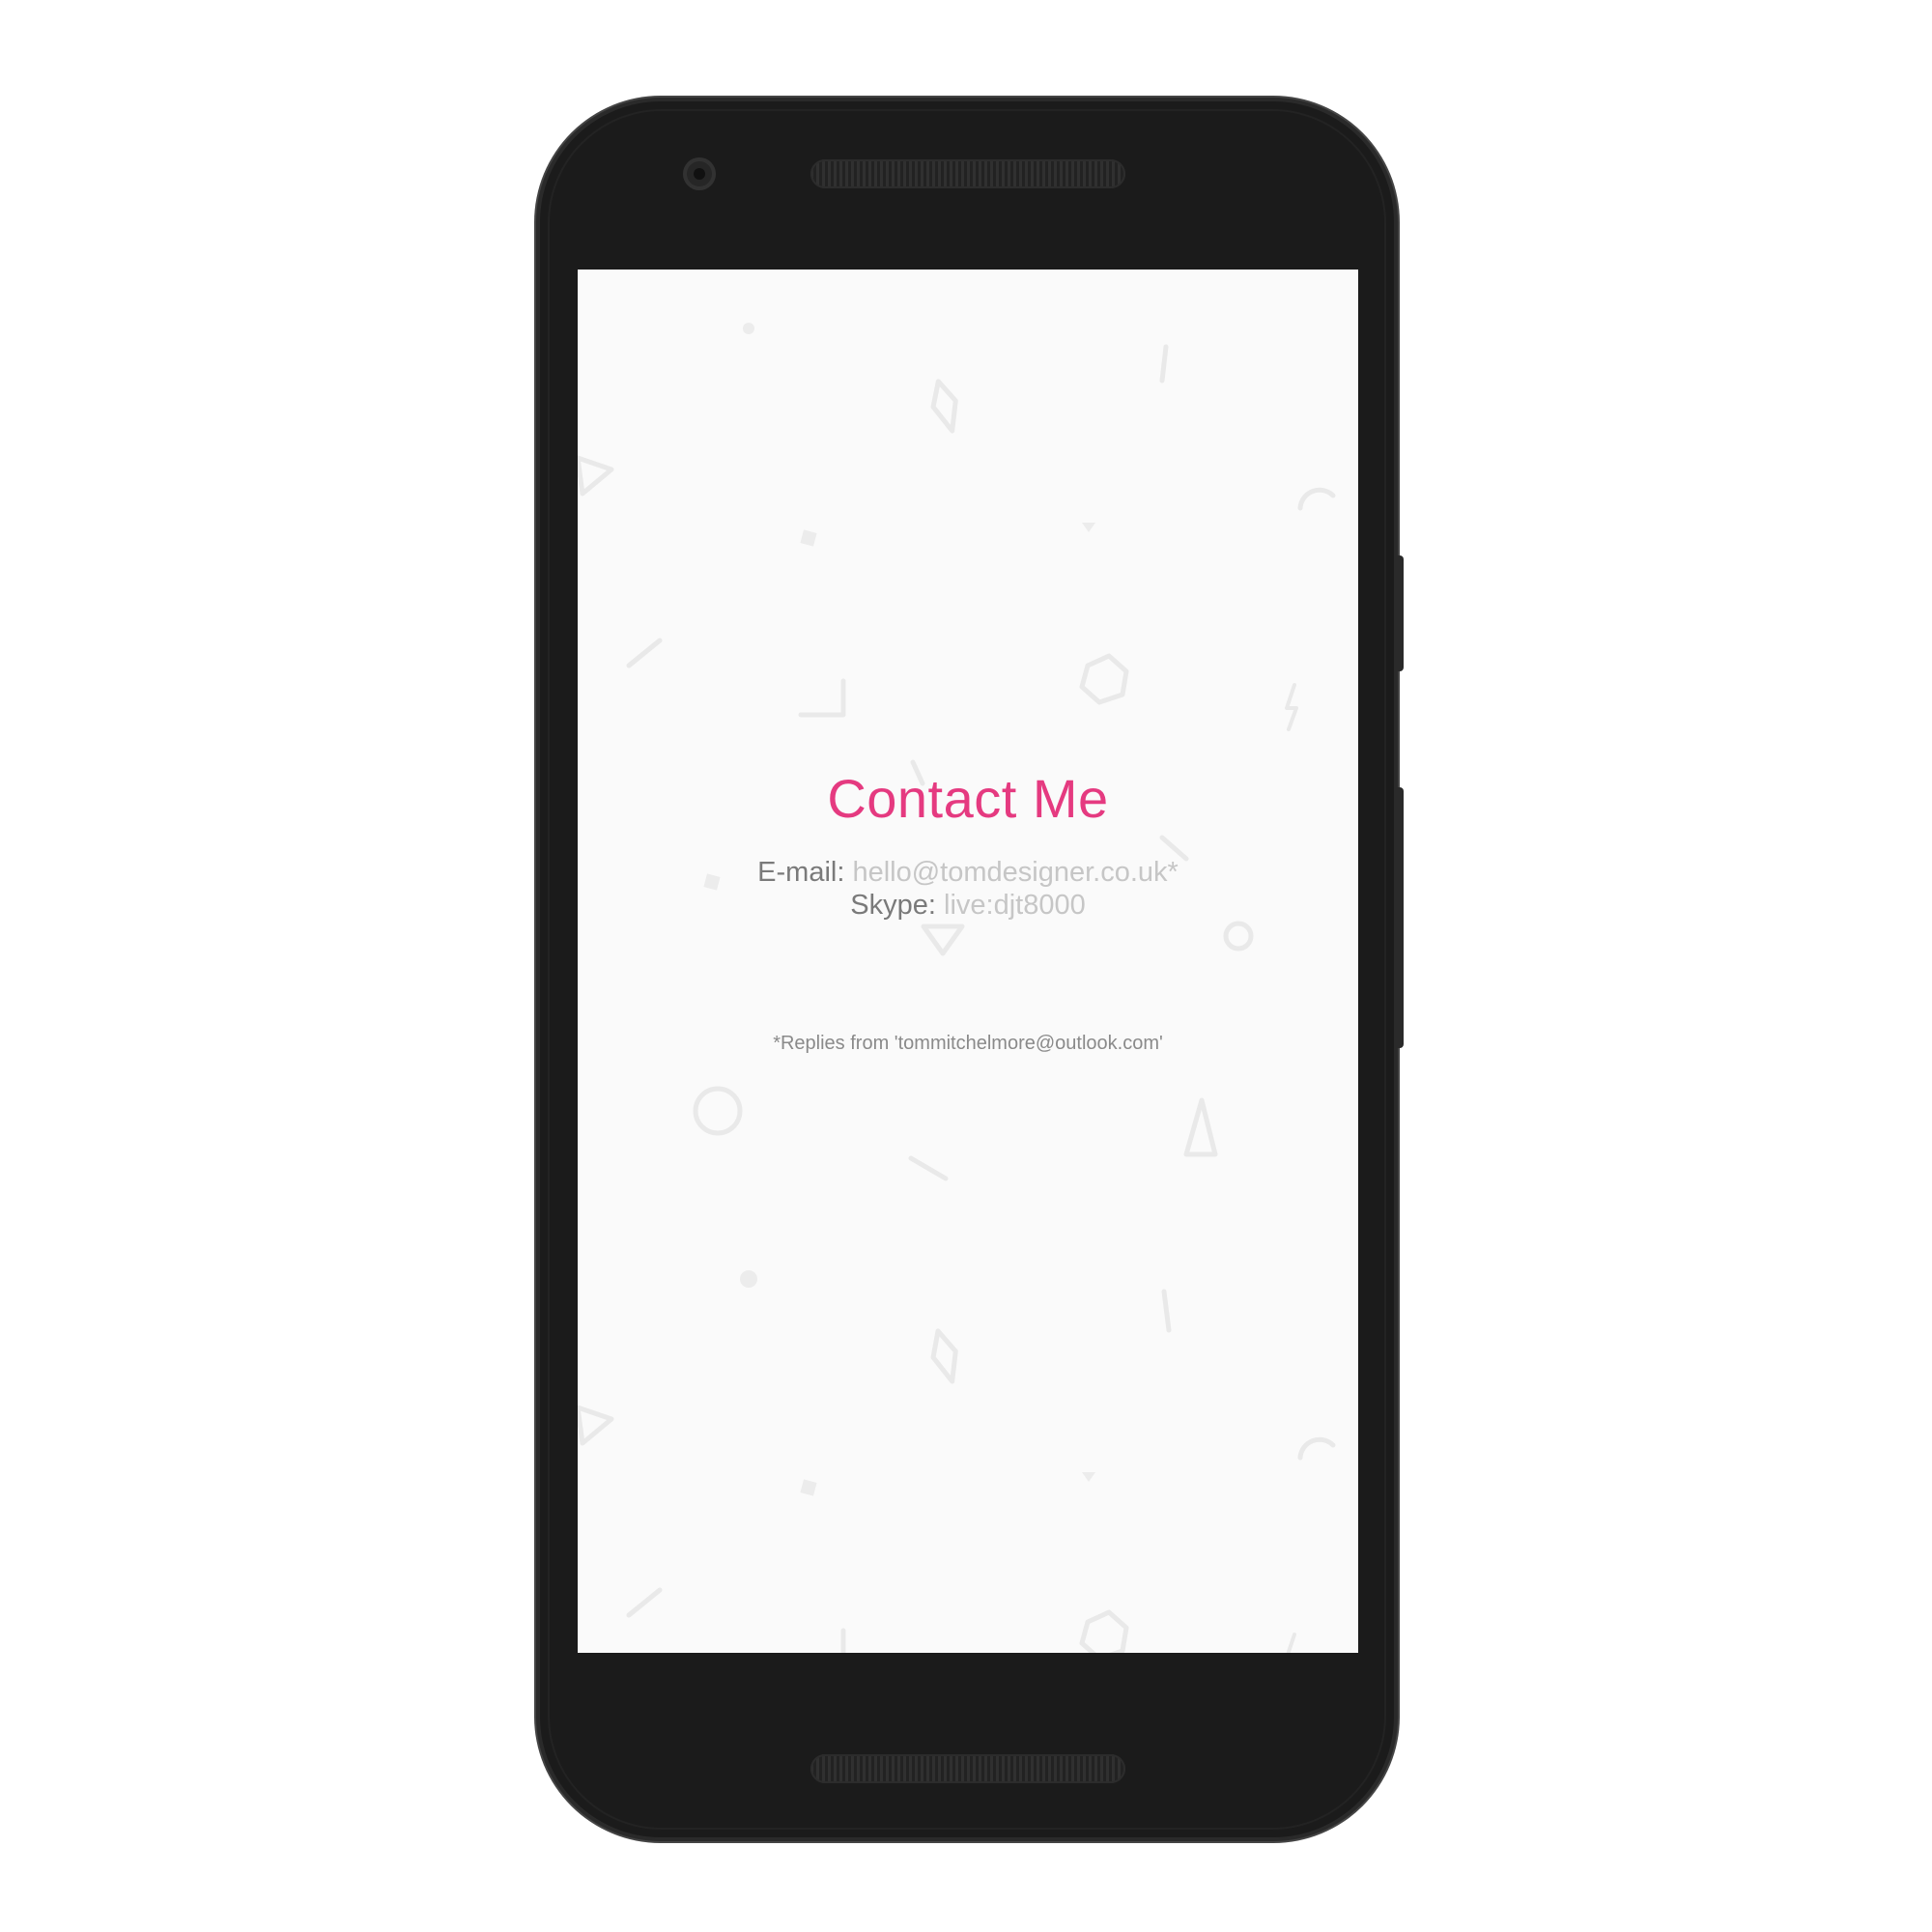  I want to click on skype-line: Skype: live:djt8000, so click(968, 905).